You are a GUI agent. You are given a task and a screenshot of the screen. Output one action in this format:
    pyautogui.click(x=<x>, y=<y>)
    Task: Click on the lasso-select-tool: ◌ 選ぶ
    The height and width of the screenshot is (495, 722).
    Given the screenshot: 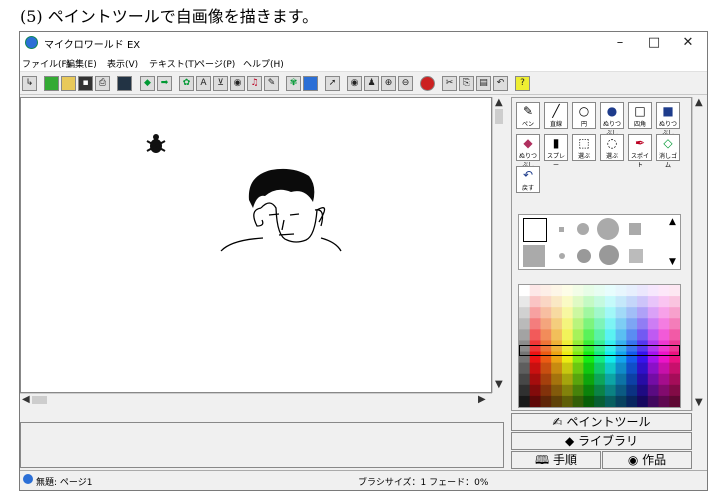 What is the action you would take?
    pyautogui.click(x=612, y=147)
    